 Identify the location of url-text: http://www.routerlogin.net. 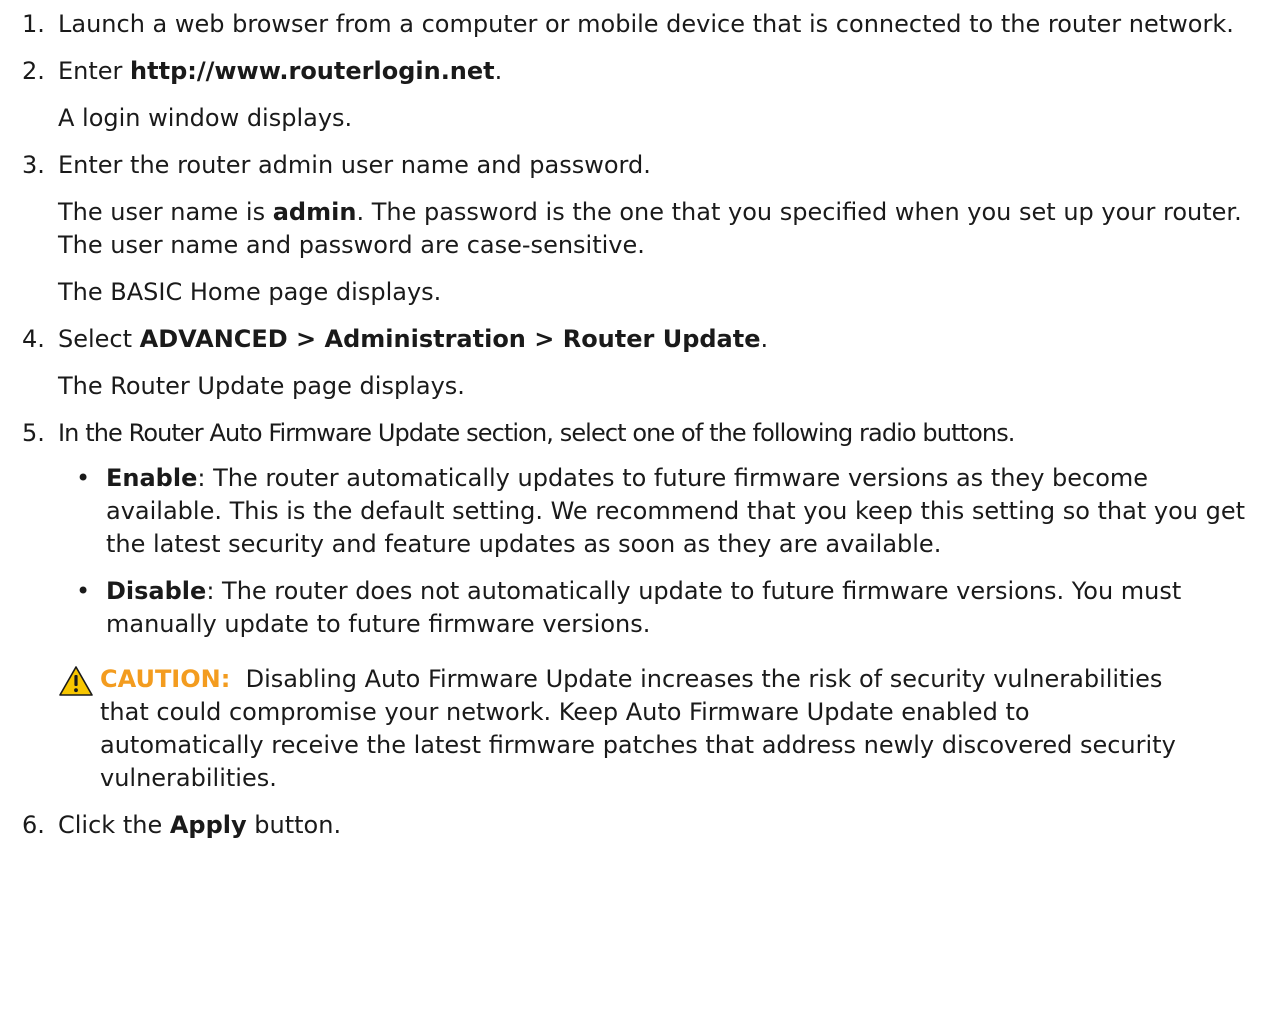
(312, 71).